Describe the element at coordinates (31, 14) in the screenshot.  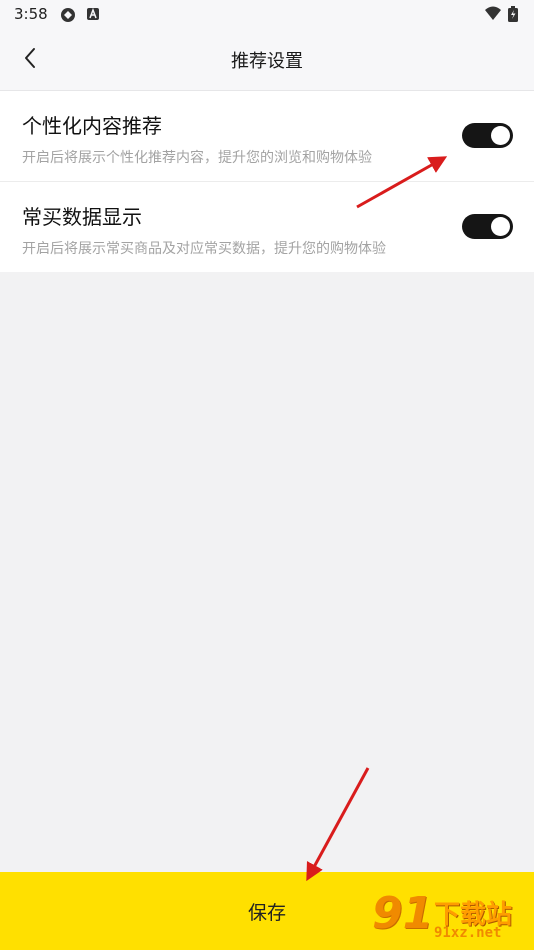
I see `status-time: 3:58` at that location.